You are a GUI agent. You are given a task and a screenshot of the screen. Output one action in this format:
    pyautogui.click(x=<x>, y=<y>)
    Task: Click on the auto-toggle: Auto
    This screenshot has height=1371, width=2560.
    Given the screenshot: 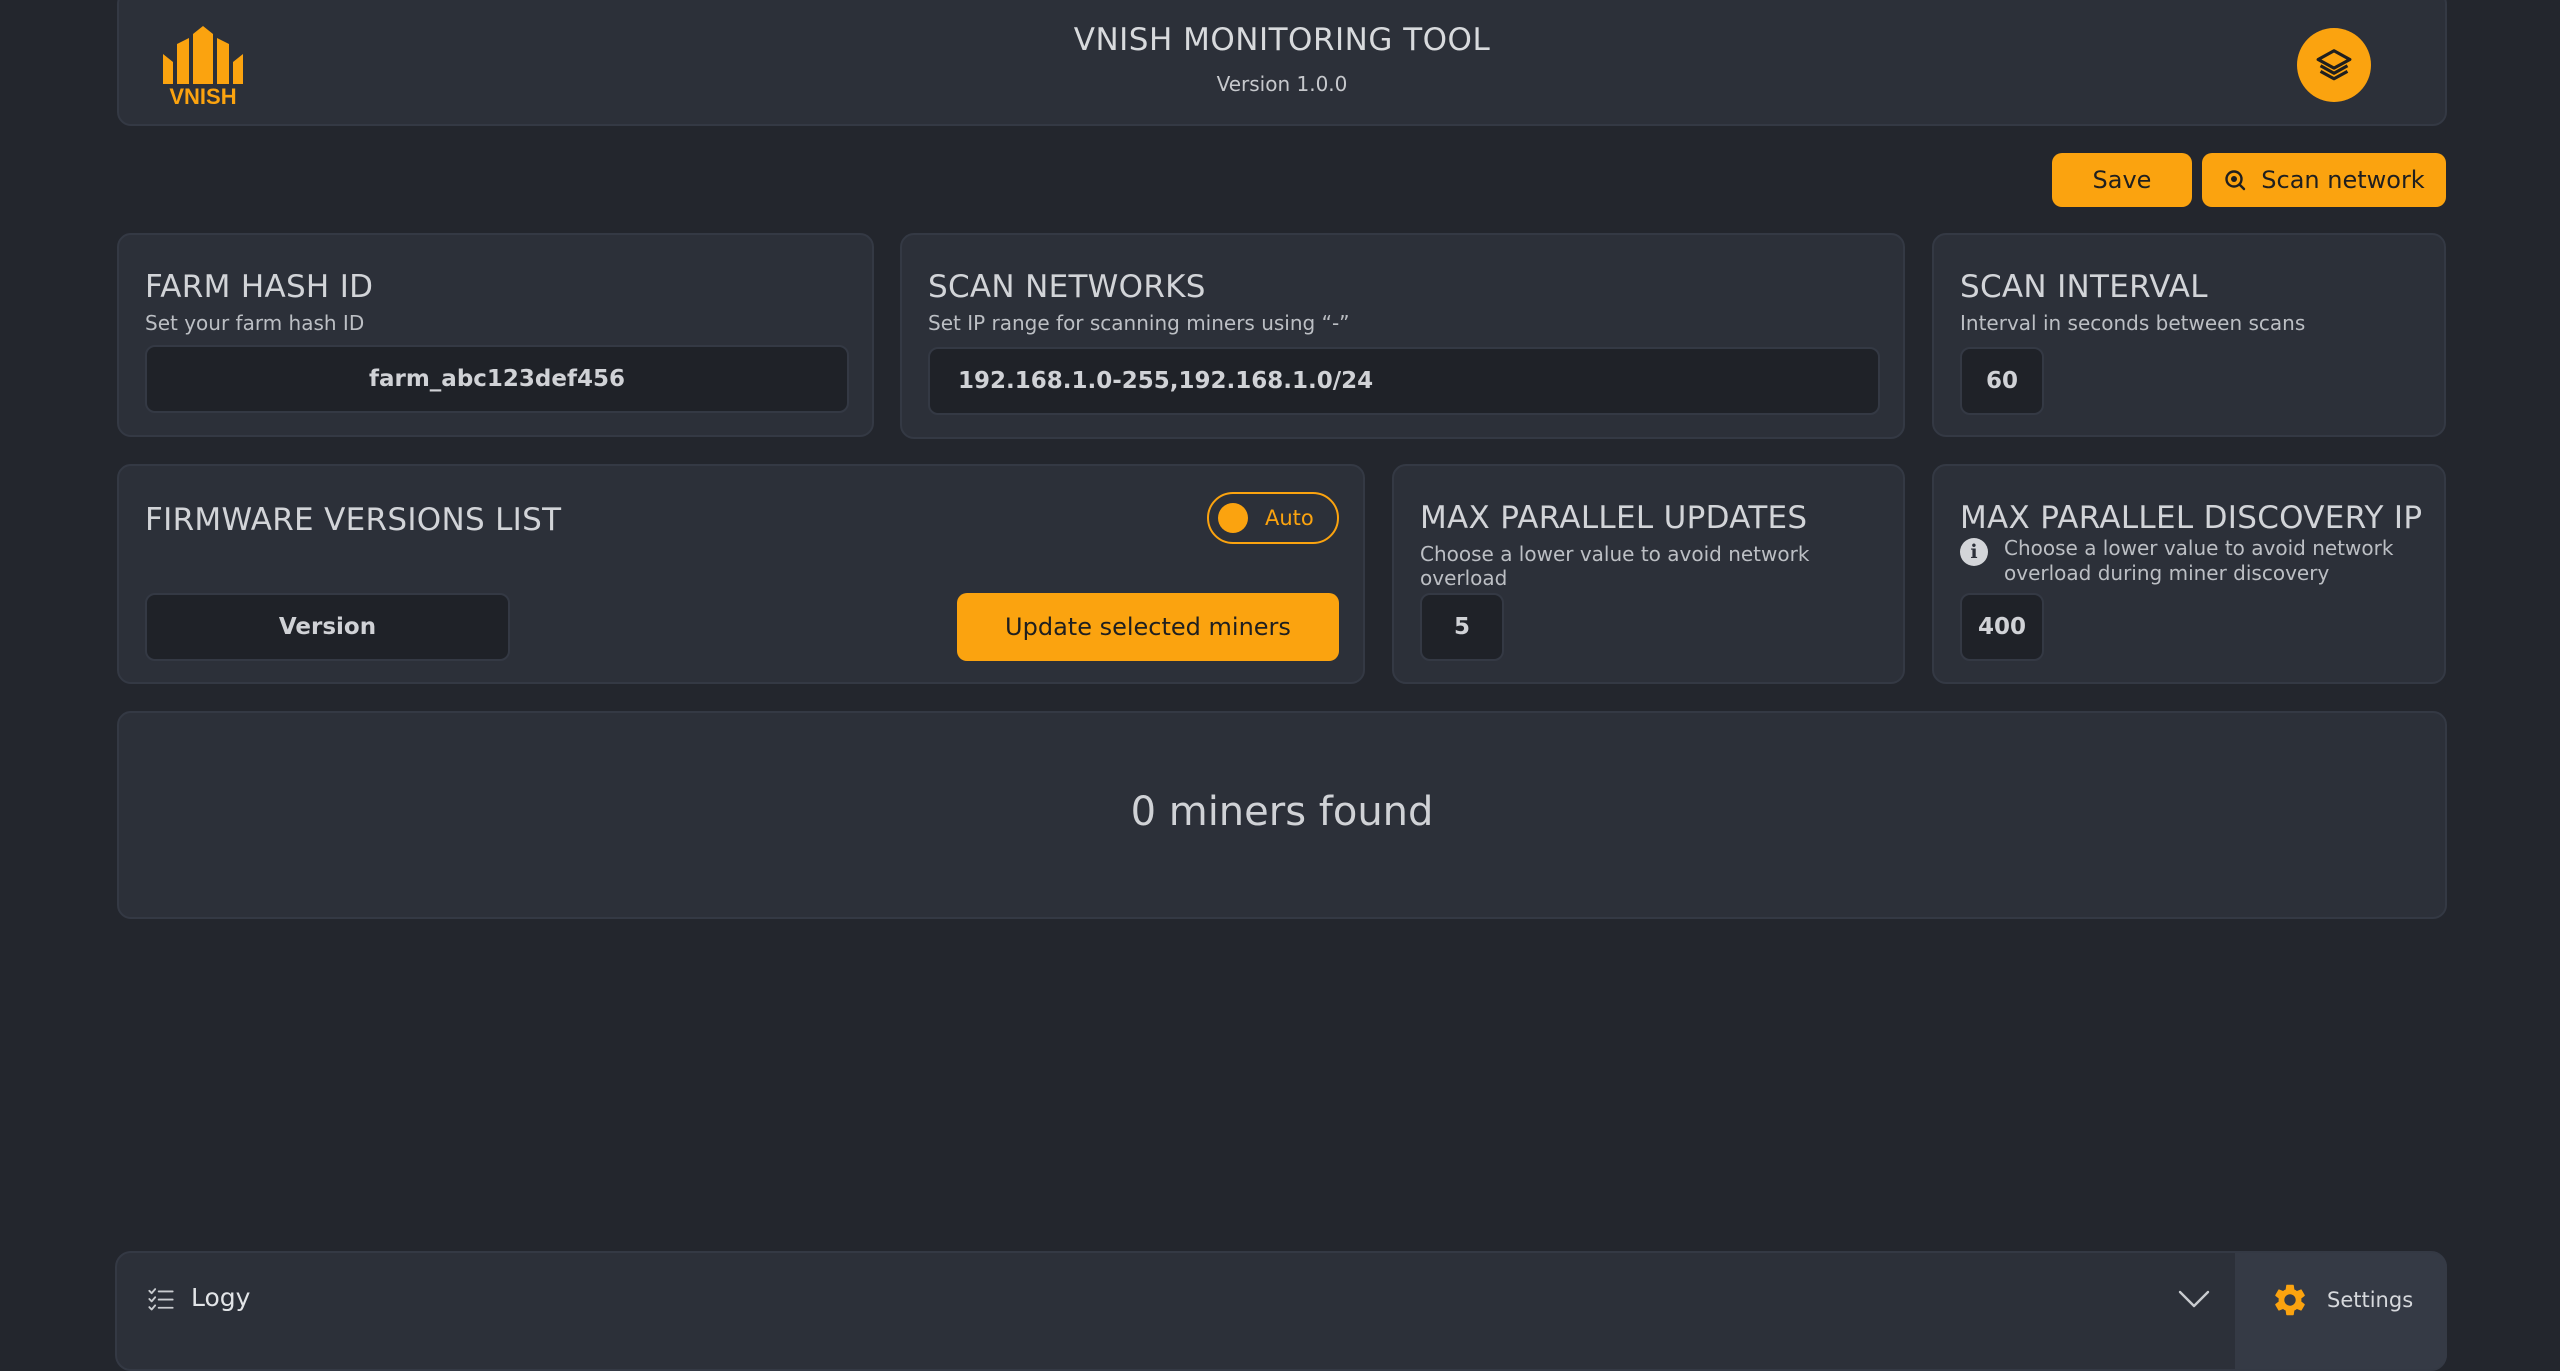 What is the action you would take?
    pyautogui.click(x=1273, y=518)
    